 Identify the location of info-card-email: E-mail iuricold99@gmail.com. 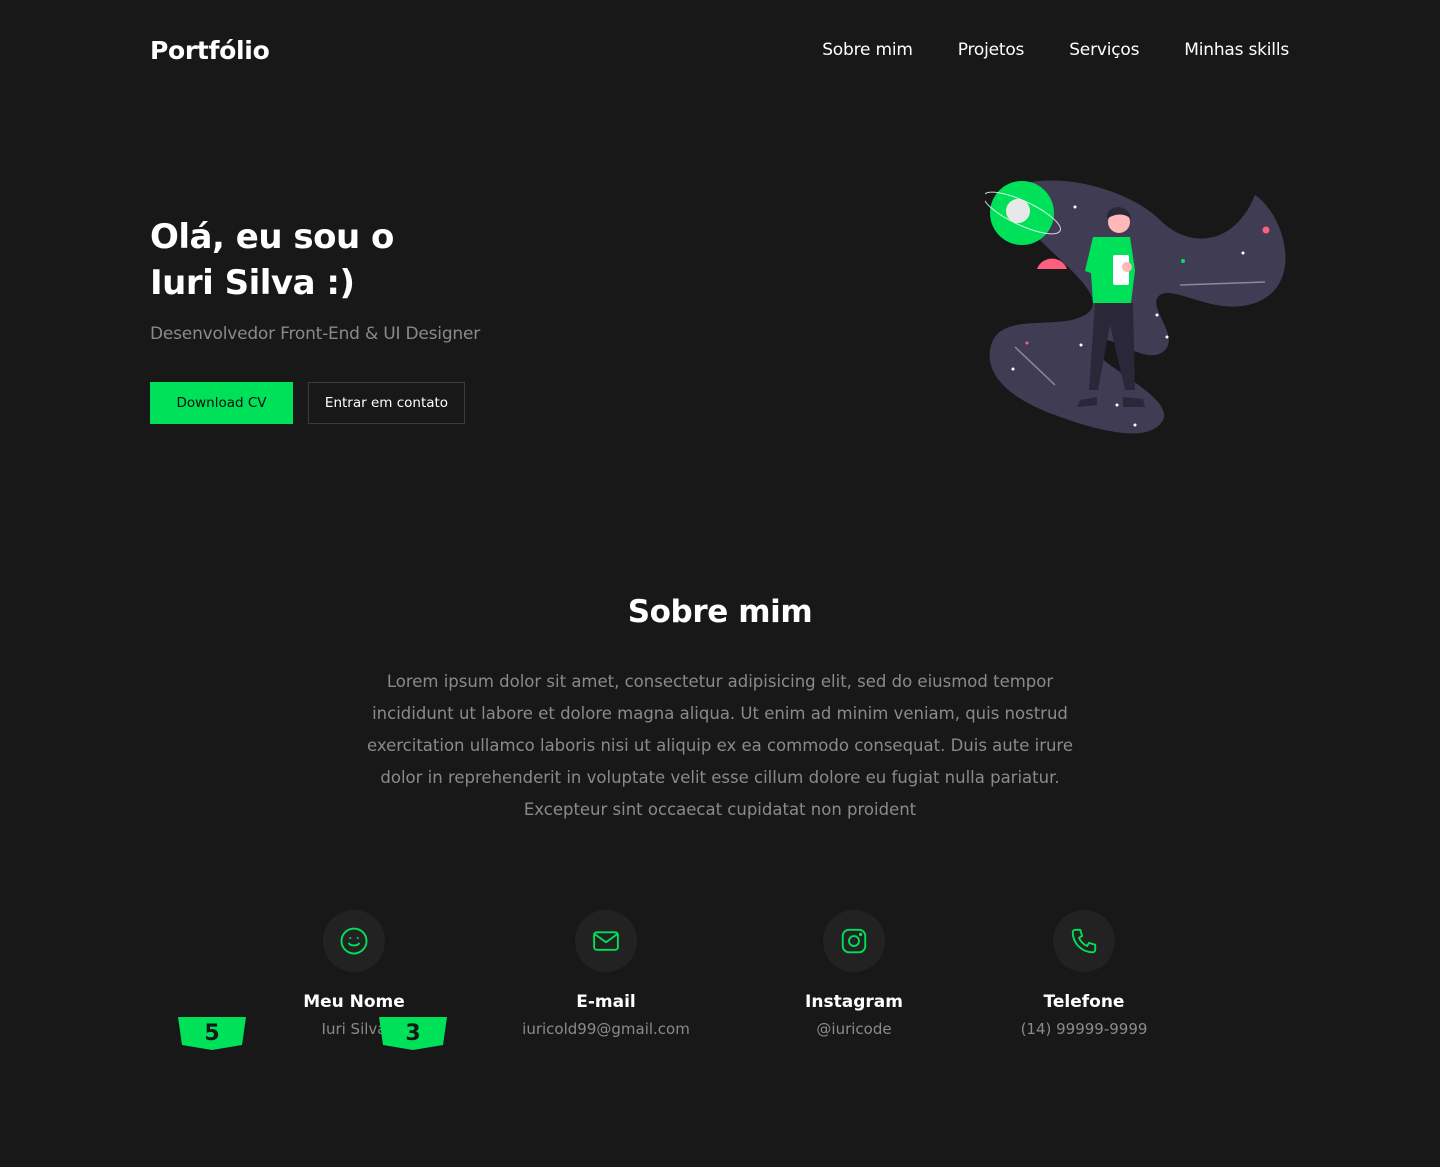
(606, 974).